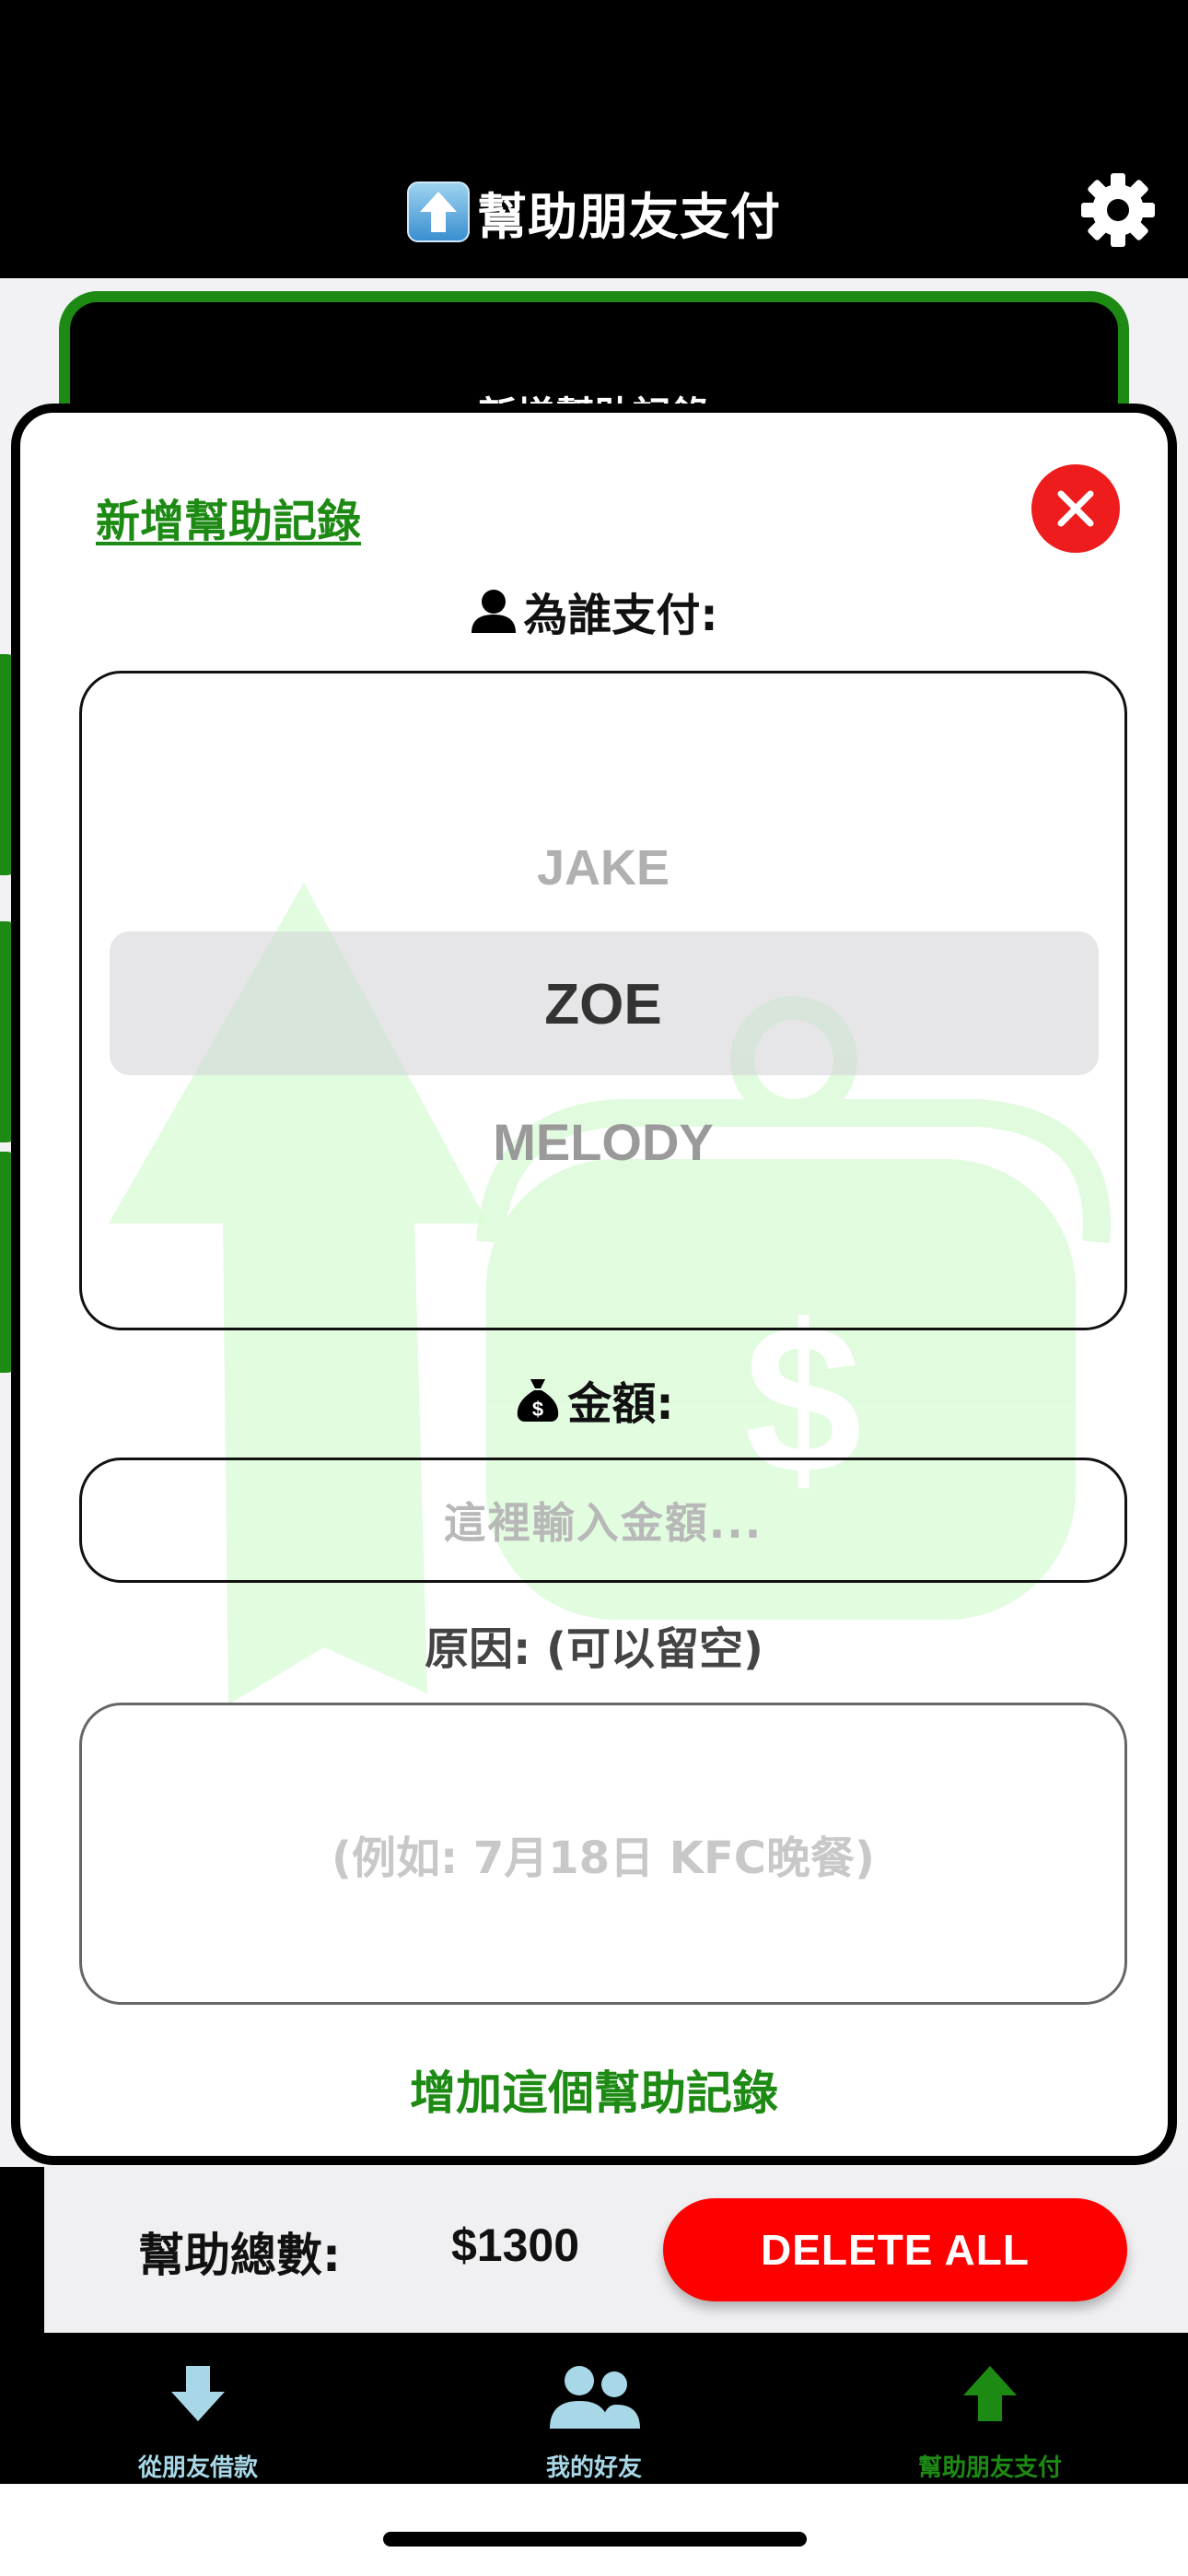 Image resolution: width=1188 pixels, height=2576 pixels. I want to click on reason-label: 原因: (可以留空), so click(594, 1649).